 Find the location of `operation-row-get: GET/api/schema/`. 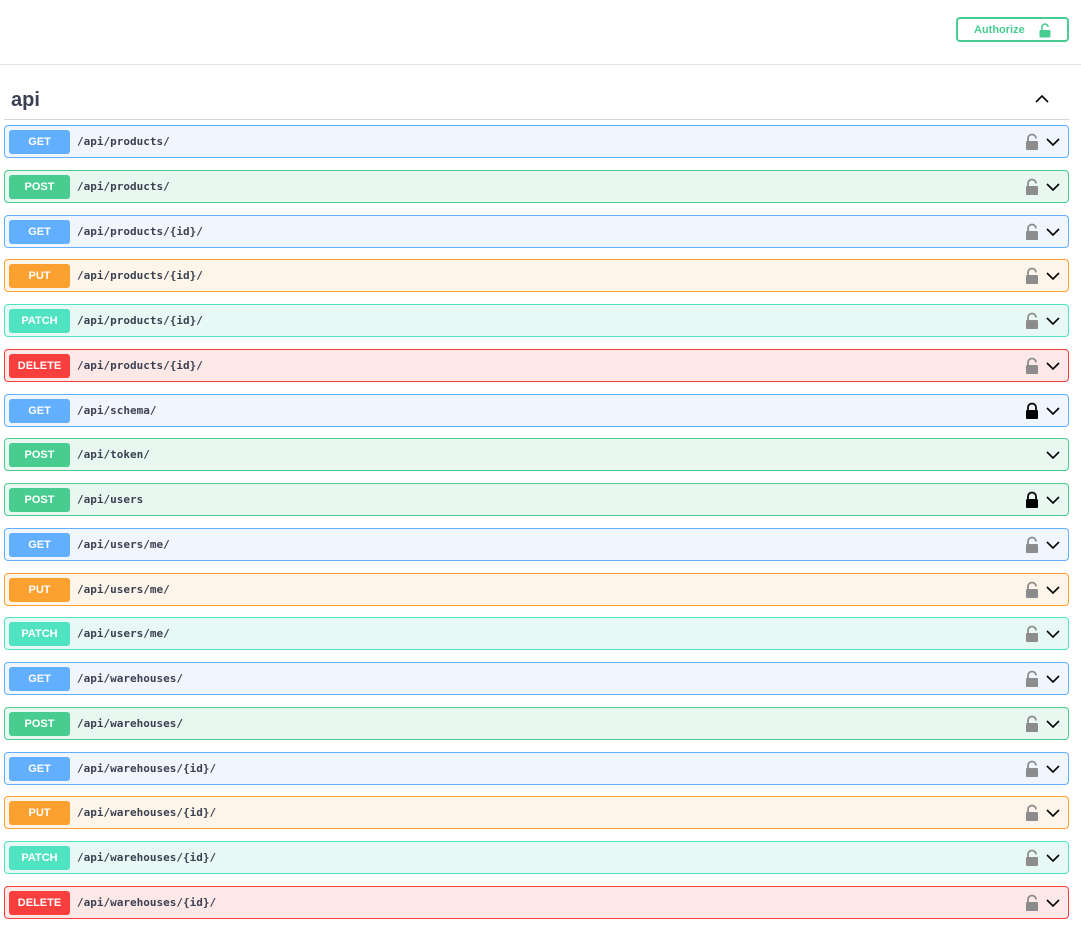

operation-row-get: GET/api/schema/ is located at coordinates (536, 410).